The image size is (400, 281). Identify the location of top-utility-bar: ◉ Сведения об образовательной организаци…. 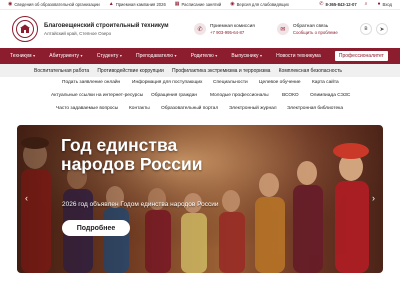
(200, 5).